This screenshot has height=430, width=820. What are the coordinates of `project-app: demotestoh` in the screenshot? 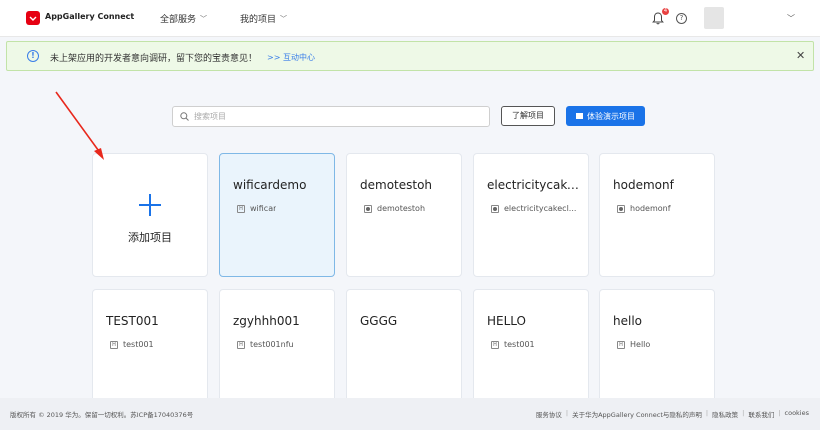 It's located at (394, 208).